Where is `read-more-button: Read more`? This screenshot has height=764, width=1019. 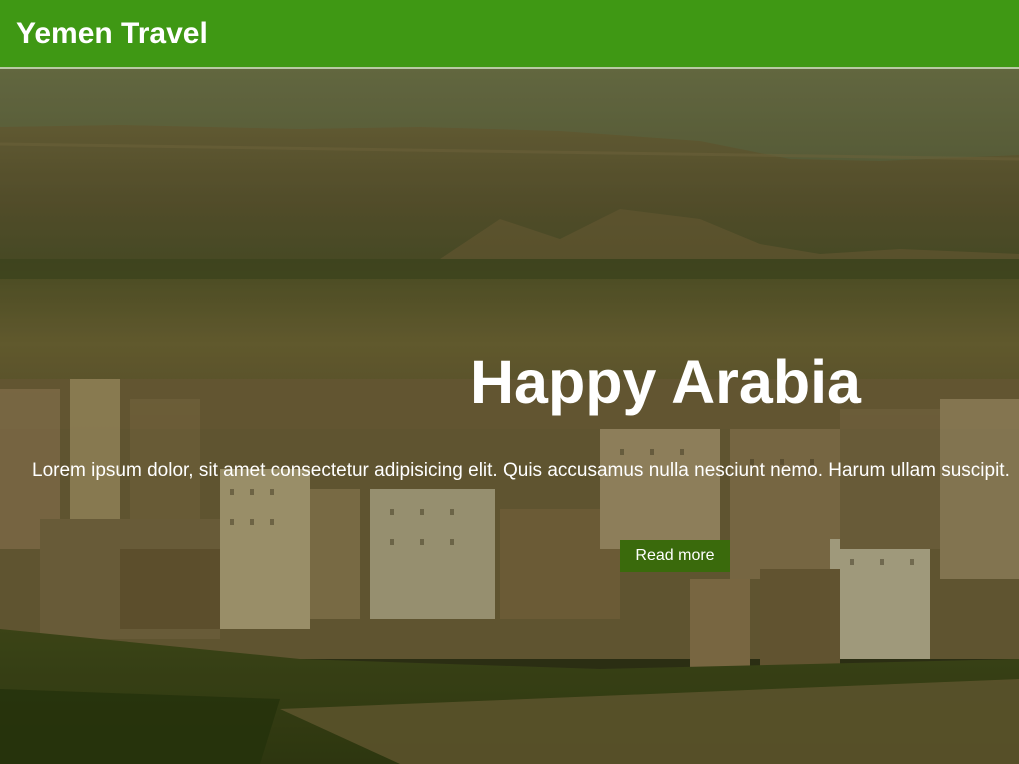 read-more-button: Read more is located at coordinates (675, 556).